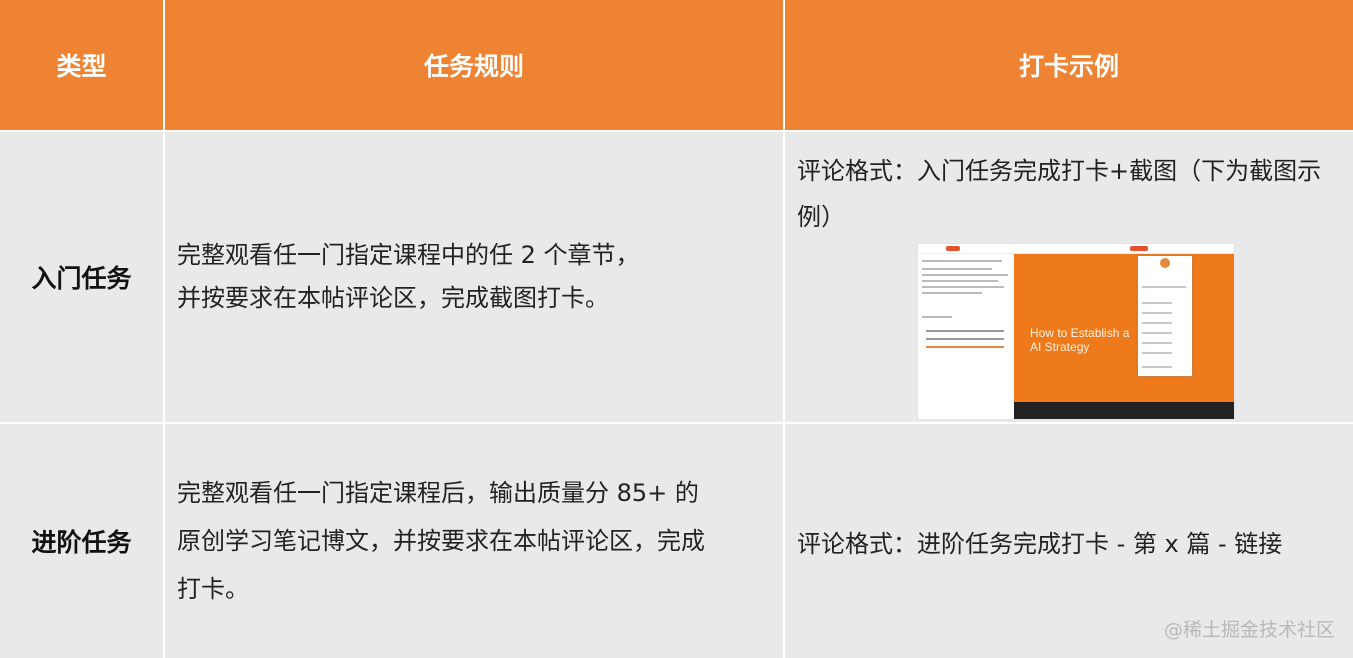  I want to click on row-2-type: 进阶任务, so click(82, 541).